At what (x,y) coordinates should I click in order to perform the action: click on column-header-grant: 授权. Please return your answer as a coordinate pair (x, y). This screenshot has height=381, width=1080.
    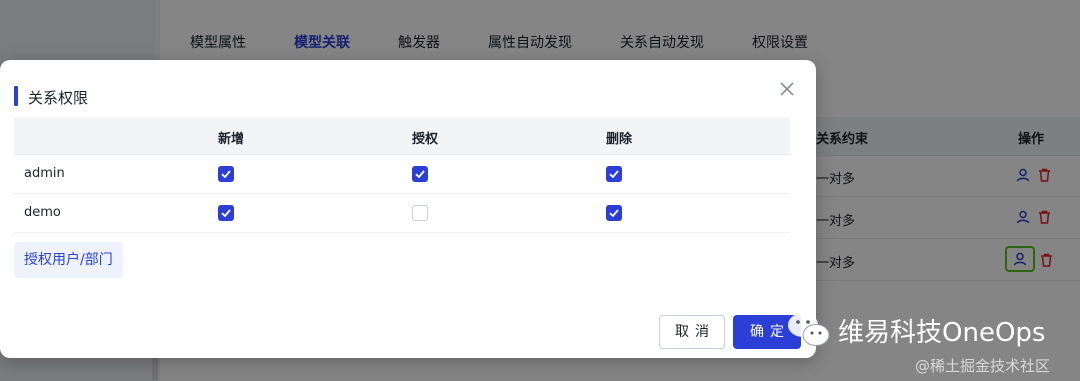
    Looking at the image, I should click on (425, 139).